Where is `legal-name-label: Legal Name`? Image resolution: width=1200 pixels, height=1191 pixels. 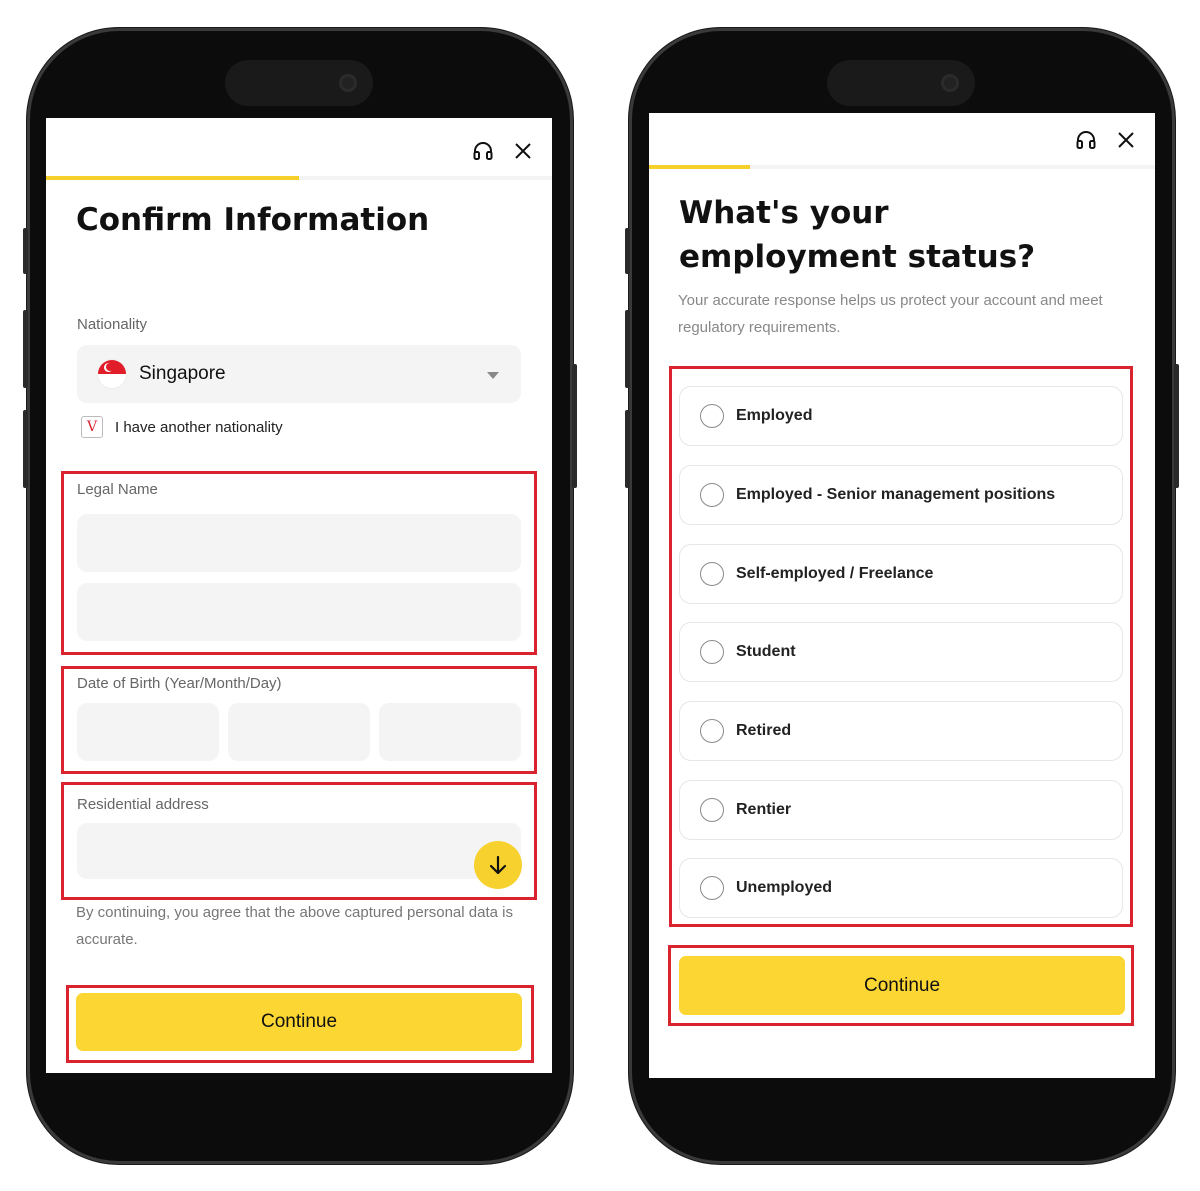 legal-name-label: Legal Name is located at coordinates (117, 489).